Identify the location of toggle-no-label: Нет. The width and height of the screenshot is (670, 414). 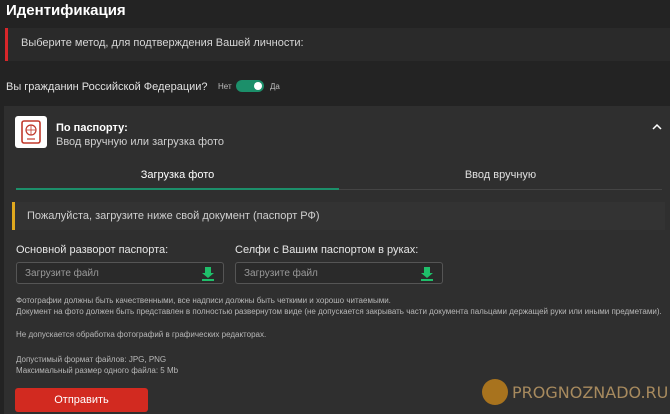
(225, 86).